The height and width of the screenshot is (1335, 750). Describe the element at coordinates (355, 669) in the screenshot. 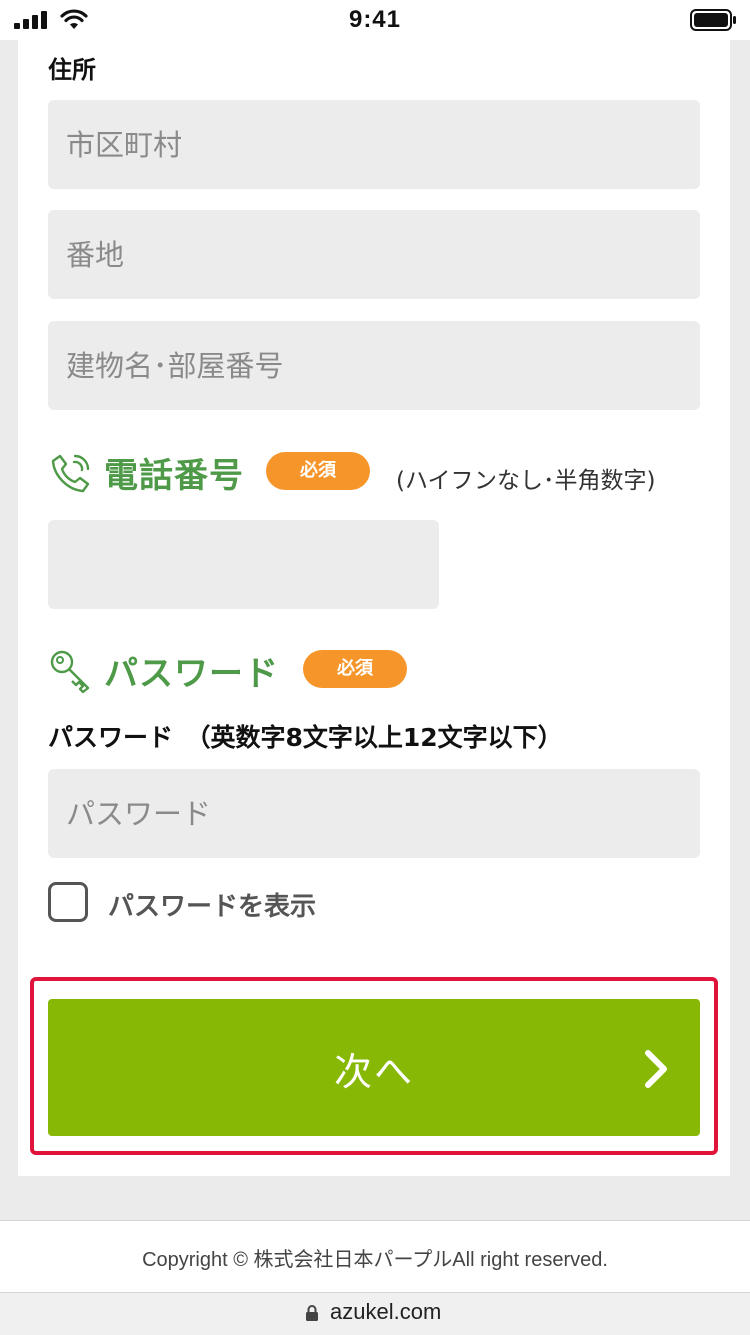

I see `password-required-badge: 必須` at that location.